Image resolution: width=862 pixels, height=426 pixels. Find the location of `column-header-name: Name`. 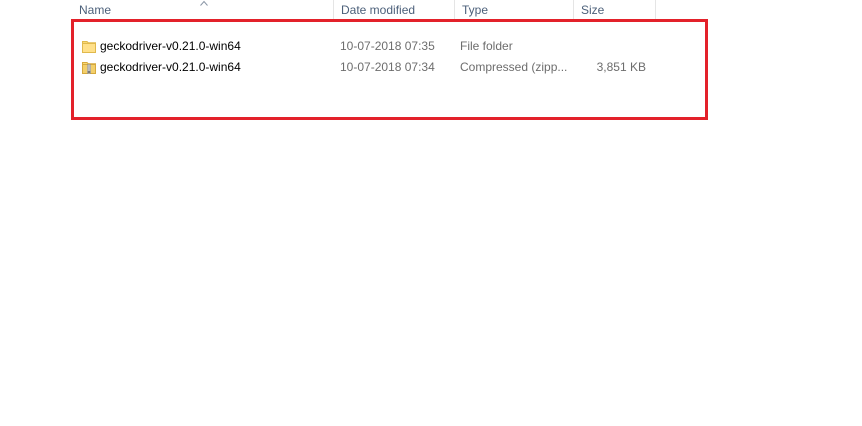

column-header-name: Name is located at coordinates (203, 10).